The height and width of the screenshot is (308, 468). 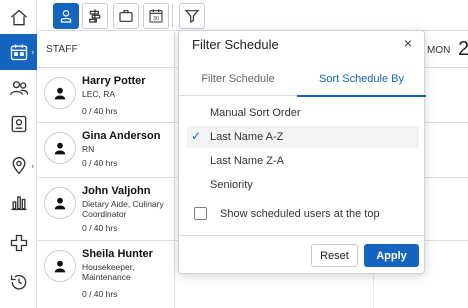 What do you see at coordinates (334, 255) in the screenshot?
I see `reset-button: Reset` at bounding box center [334, 255].